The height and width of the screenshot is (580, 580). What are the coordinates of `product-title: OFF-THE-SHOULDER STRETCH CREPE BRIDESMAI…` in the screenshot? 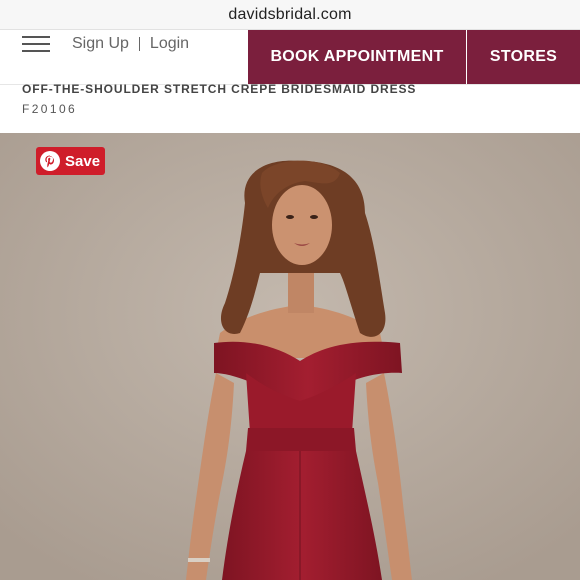 It's located at (219, 89).